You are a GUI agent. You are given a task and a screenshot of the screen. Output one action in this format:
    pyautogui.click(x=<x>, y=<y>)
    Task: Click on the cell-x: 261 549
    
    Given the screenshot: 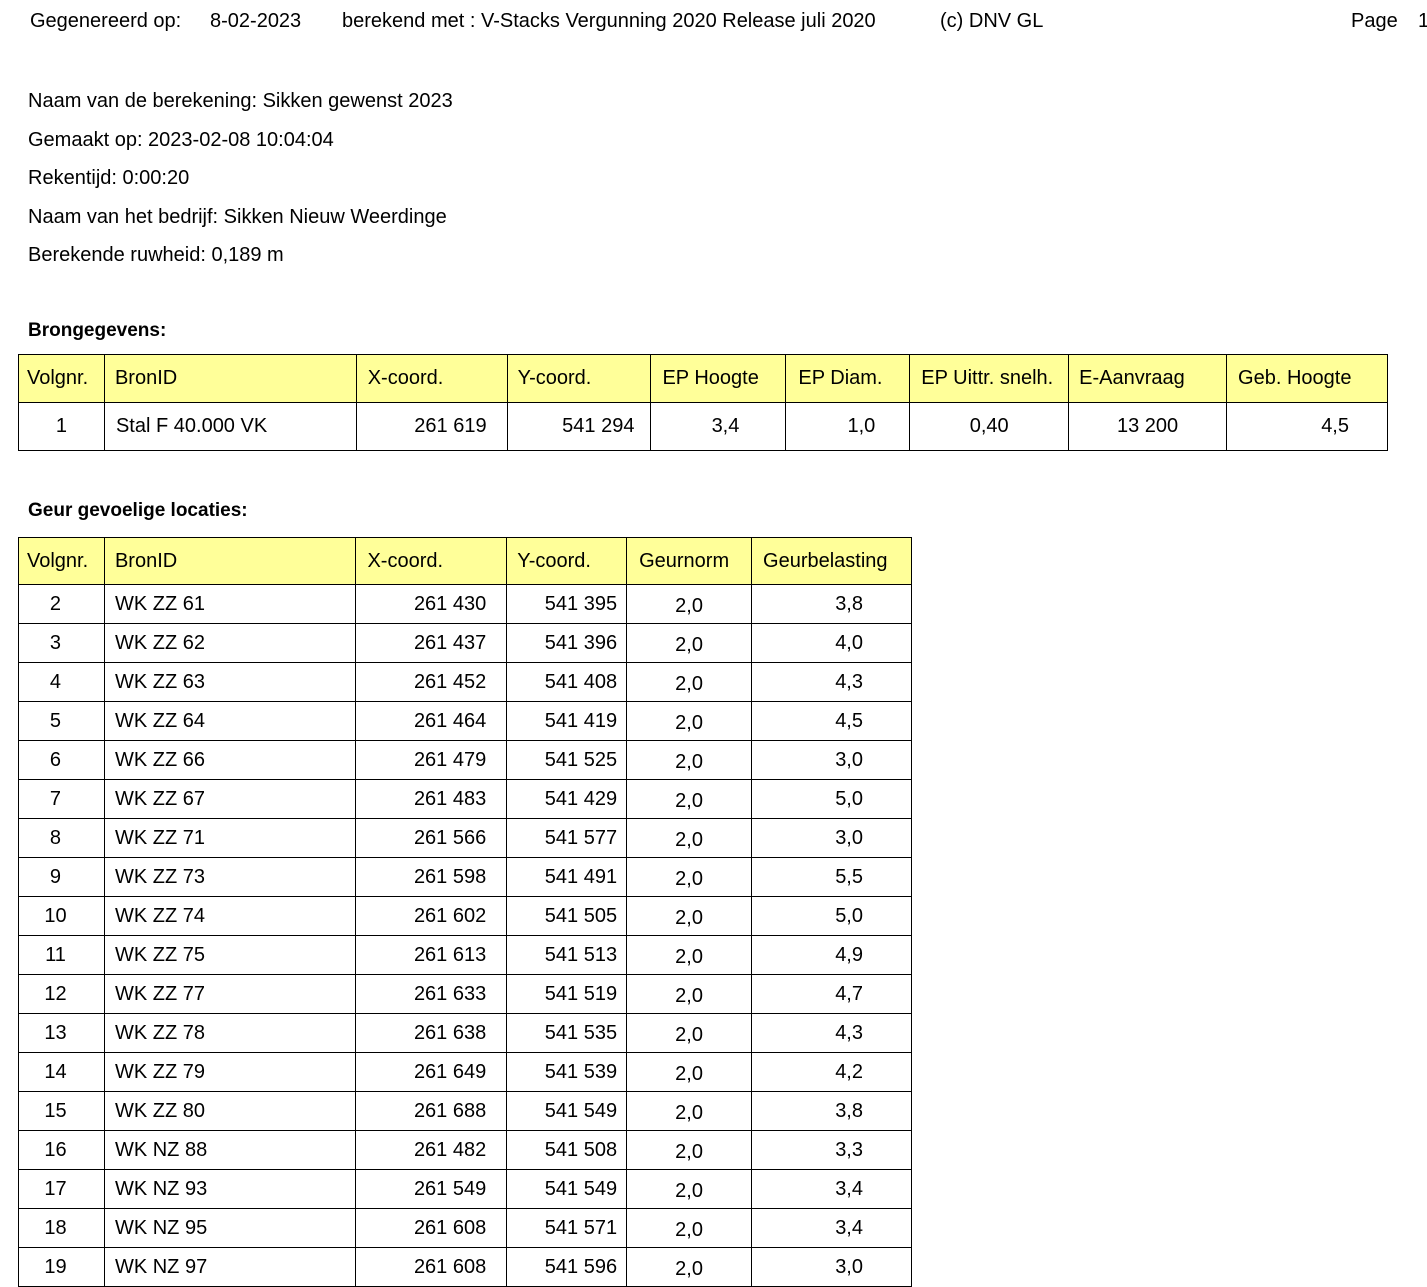 What is the action you would take?
    pyautogui.click(x=431, y=1189)
    